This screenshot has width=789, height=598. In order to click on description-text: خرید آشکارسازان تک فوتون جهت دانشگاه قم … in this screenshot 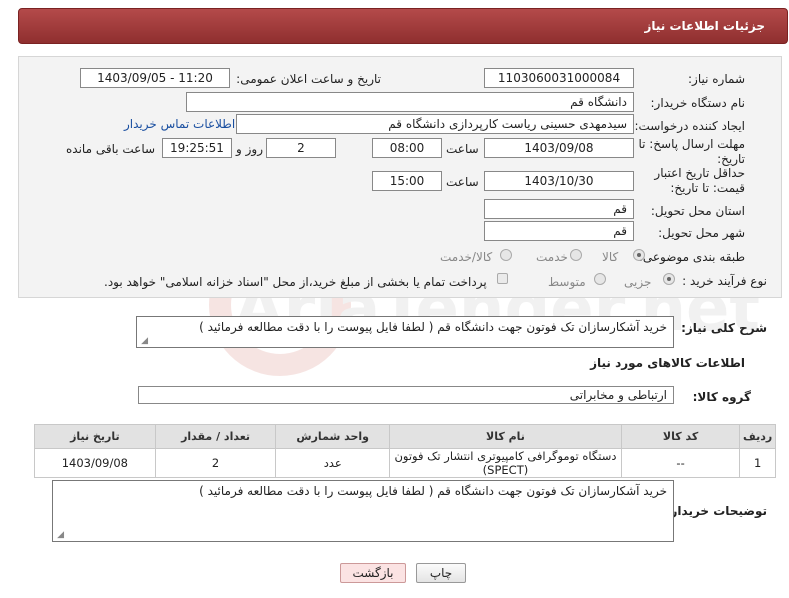, I will do `click(433, 327)`.